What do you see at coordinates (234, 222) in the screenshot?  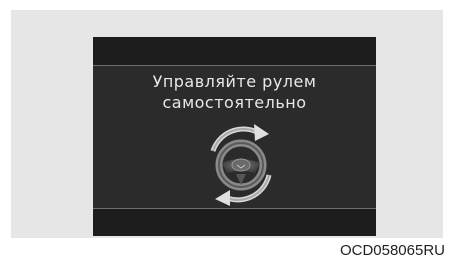 I see `display-bottom-bar` at bounding box center [234, 222].